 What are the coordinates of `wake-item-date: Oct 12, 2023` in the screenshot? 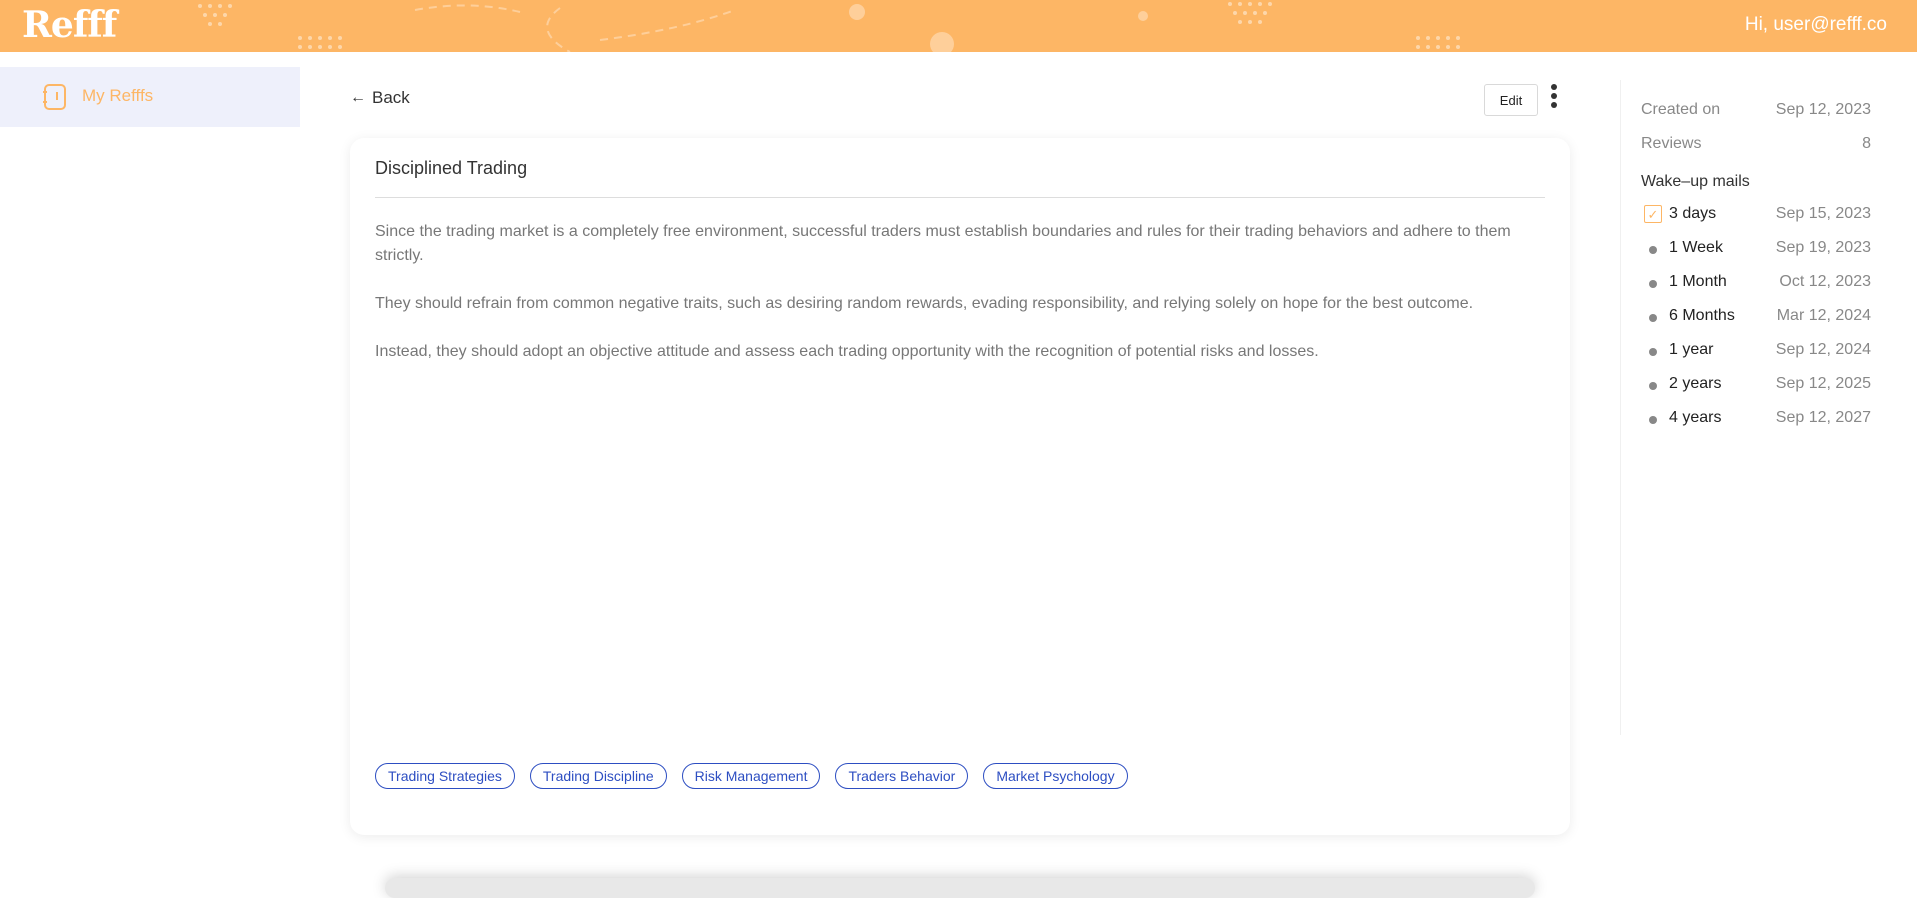 It's located at (1825, 281).